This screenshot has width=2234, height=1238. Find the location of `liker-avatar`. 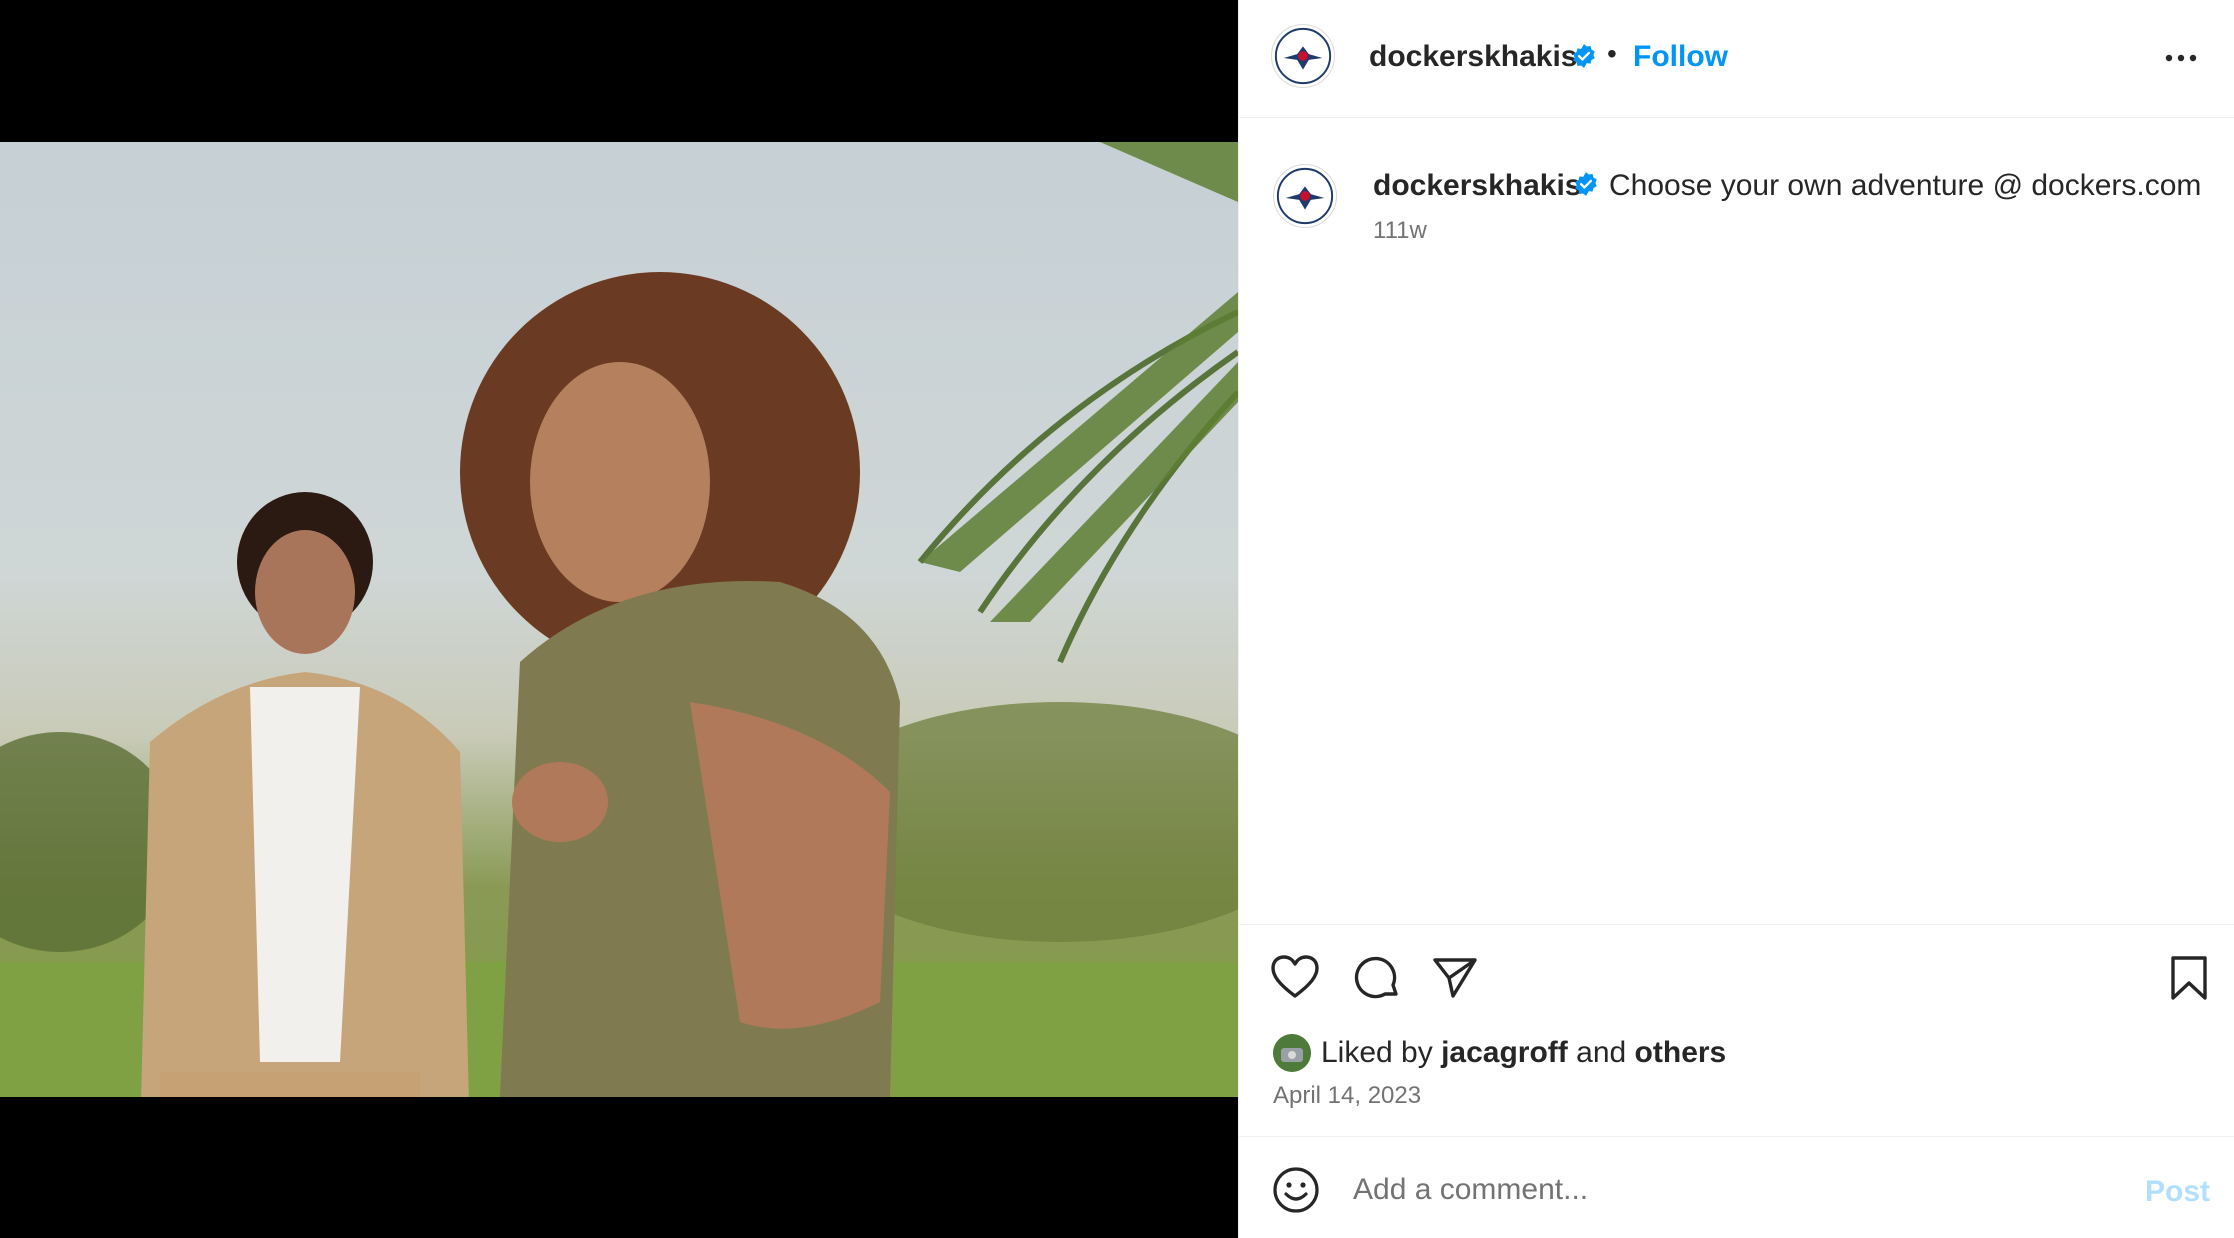

liker-avatar is located at coordinates (1292, 1053).